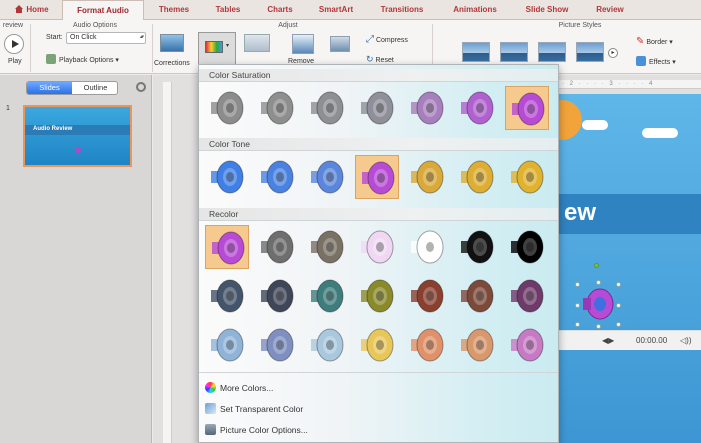 This screenshot has width=701, height=443. Describe the element at coordinates (210, 429) in the screenshot. I see `picture-options-icon` at that location.